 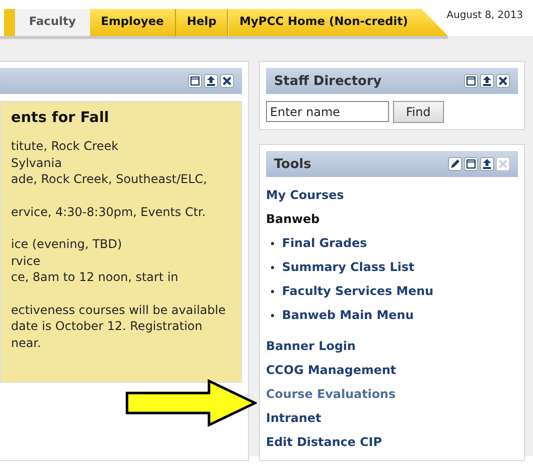 I want to click on tool-link: Final Grades, so click(x=324, y=243).